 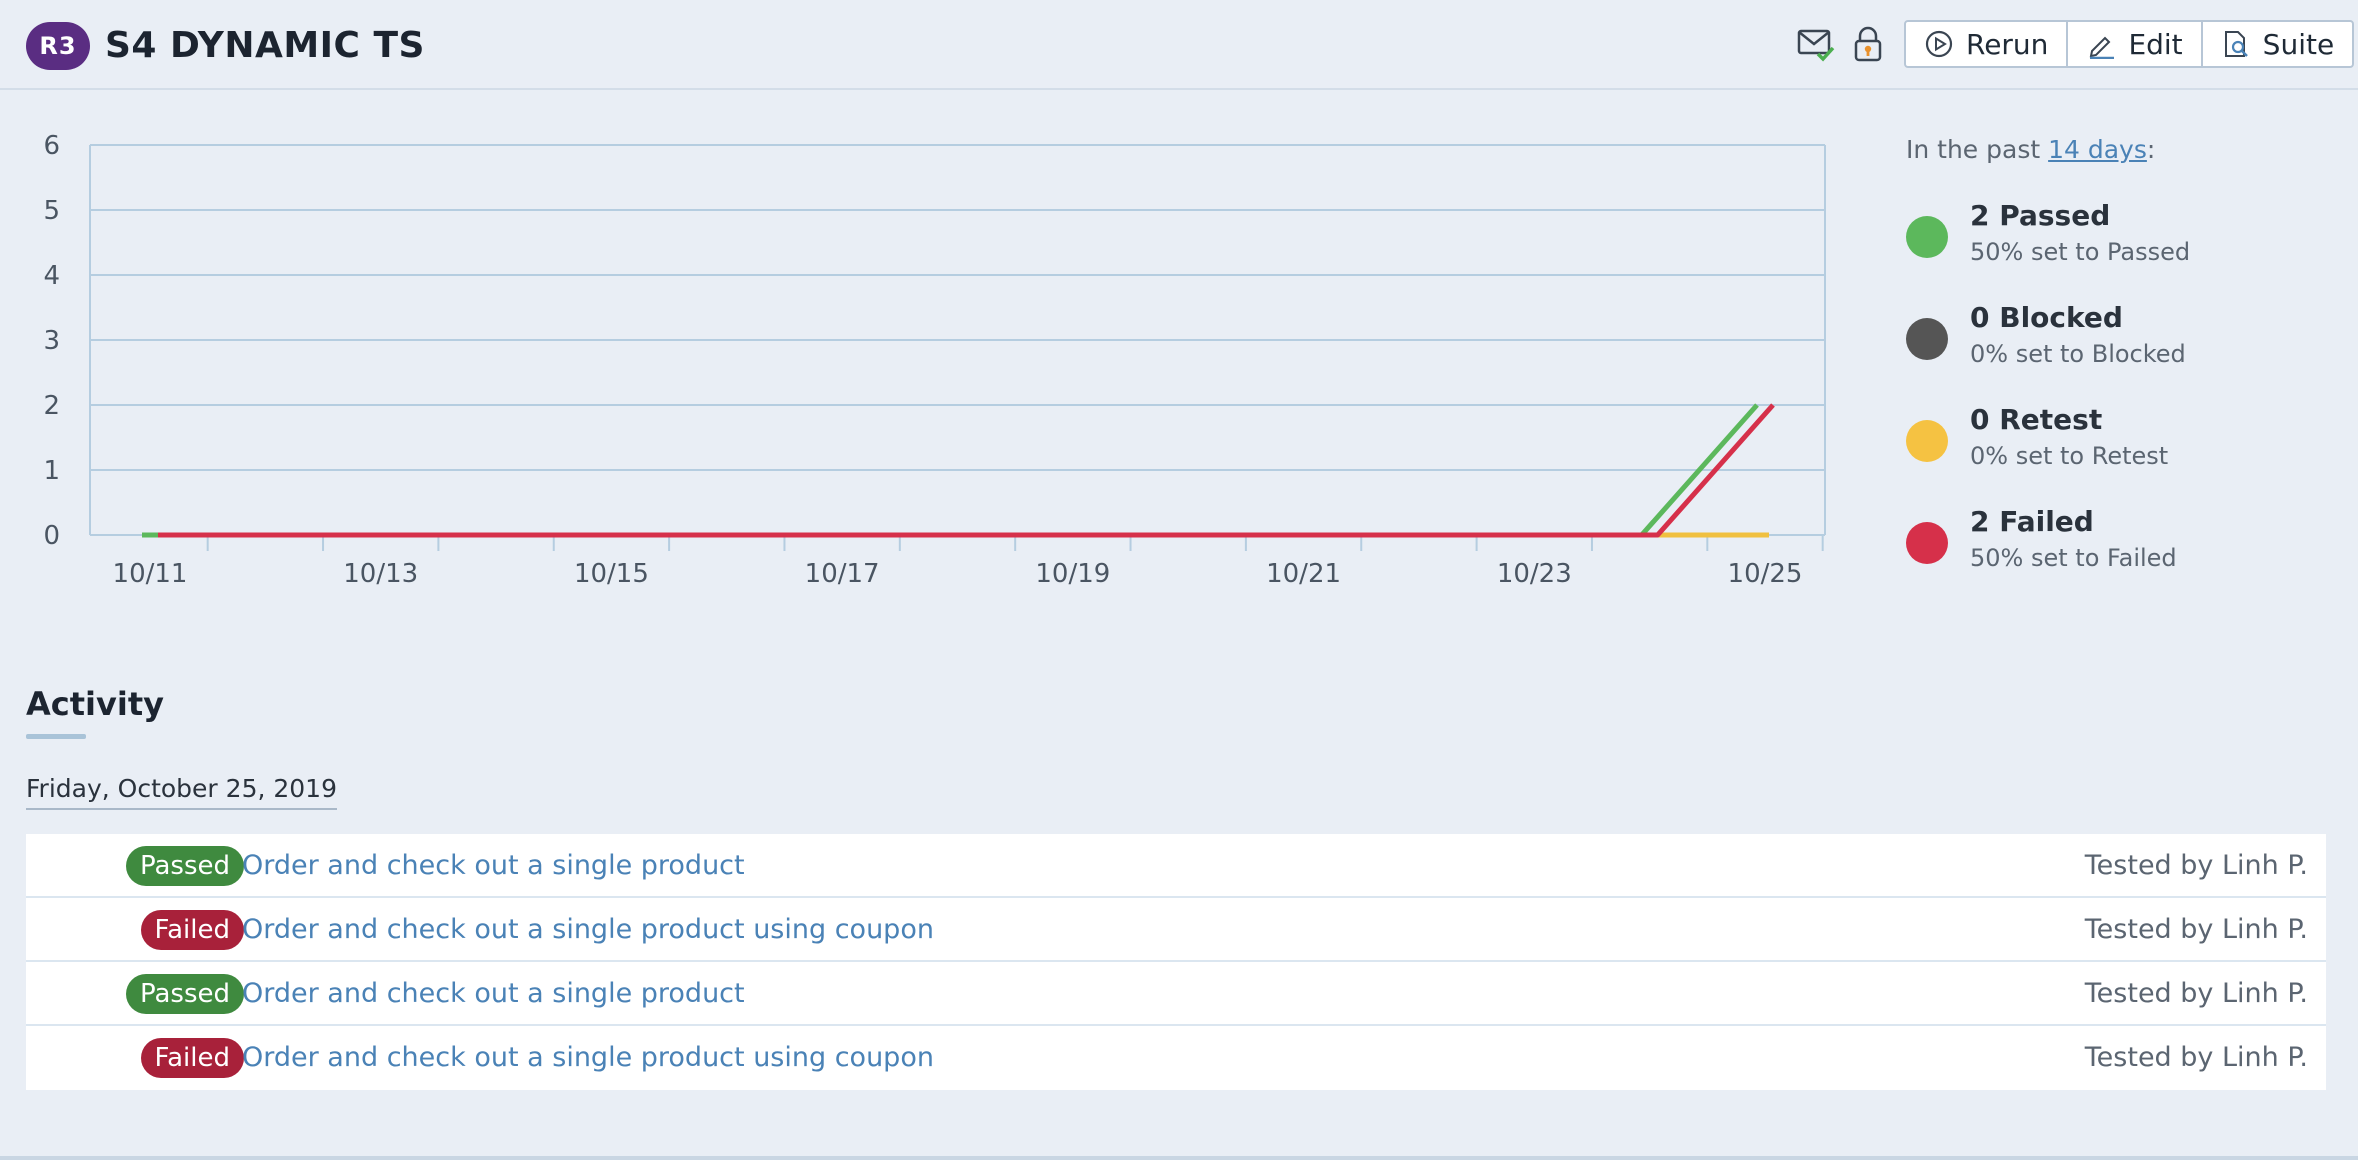 I want to click on edit-button: Edit, so click(x=2135, y=44).